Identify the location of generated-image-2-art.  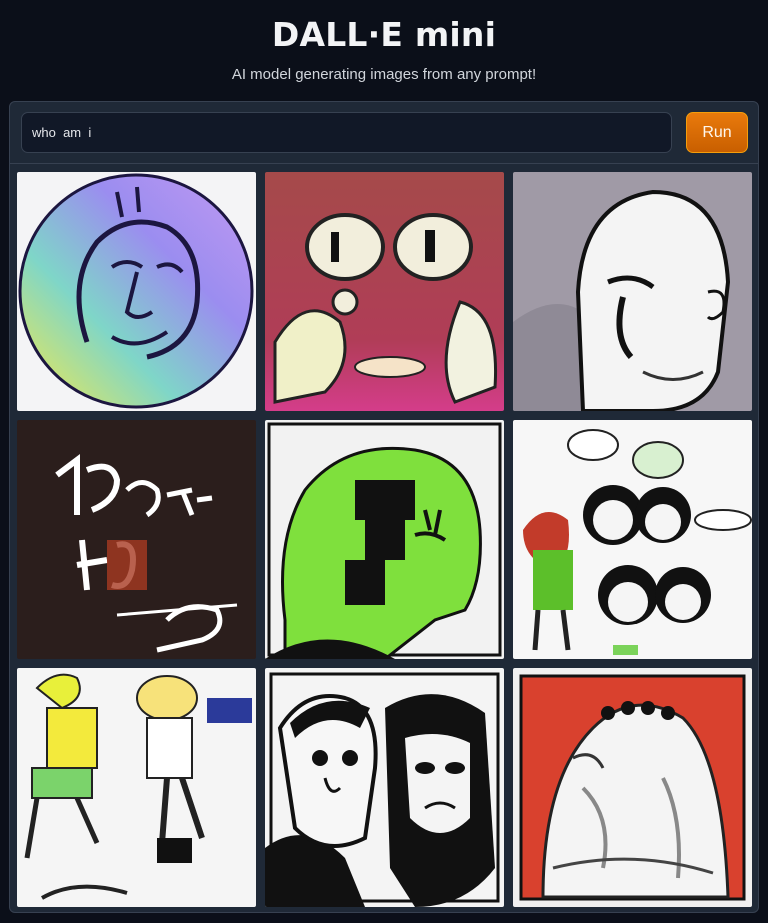
(384, 291).